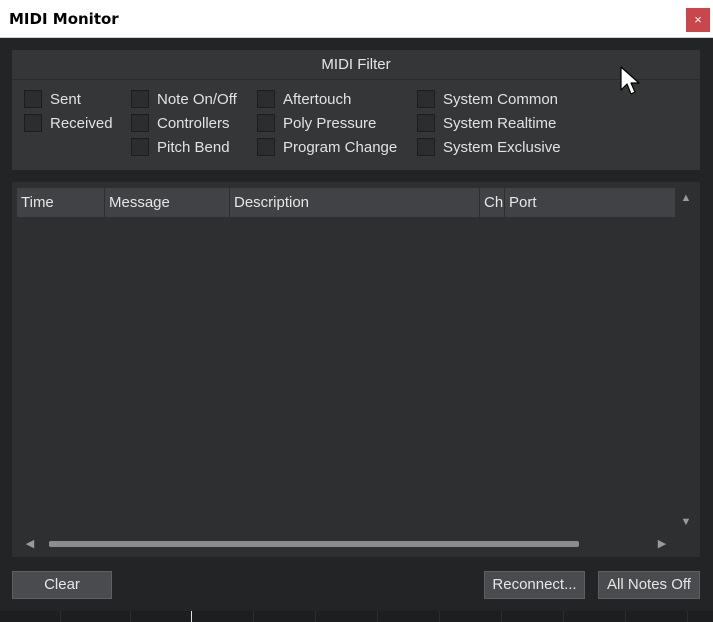  What do you see at coordinates (356, 19) in the screenshot?
I see `title-bar: MIDI Monitor ×` at bounding box center [356, 19].